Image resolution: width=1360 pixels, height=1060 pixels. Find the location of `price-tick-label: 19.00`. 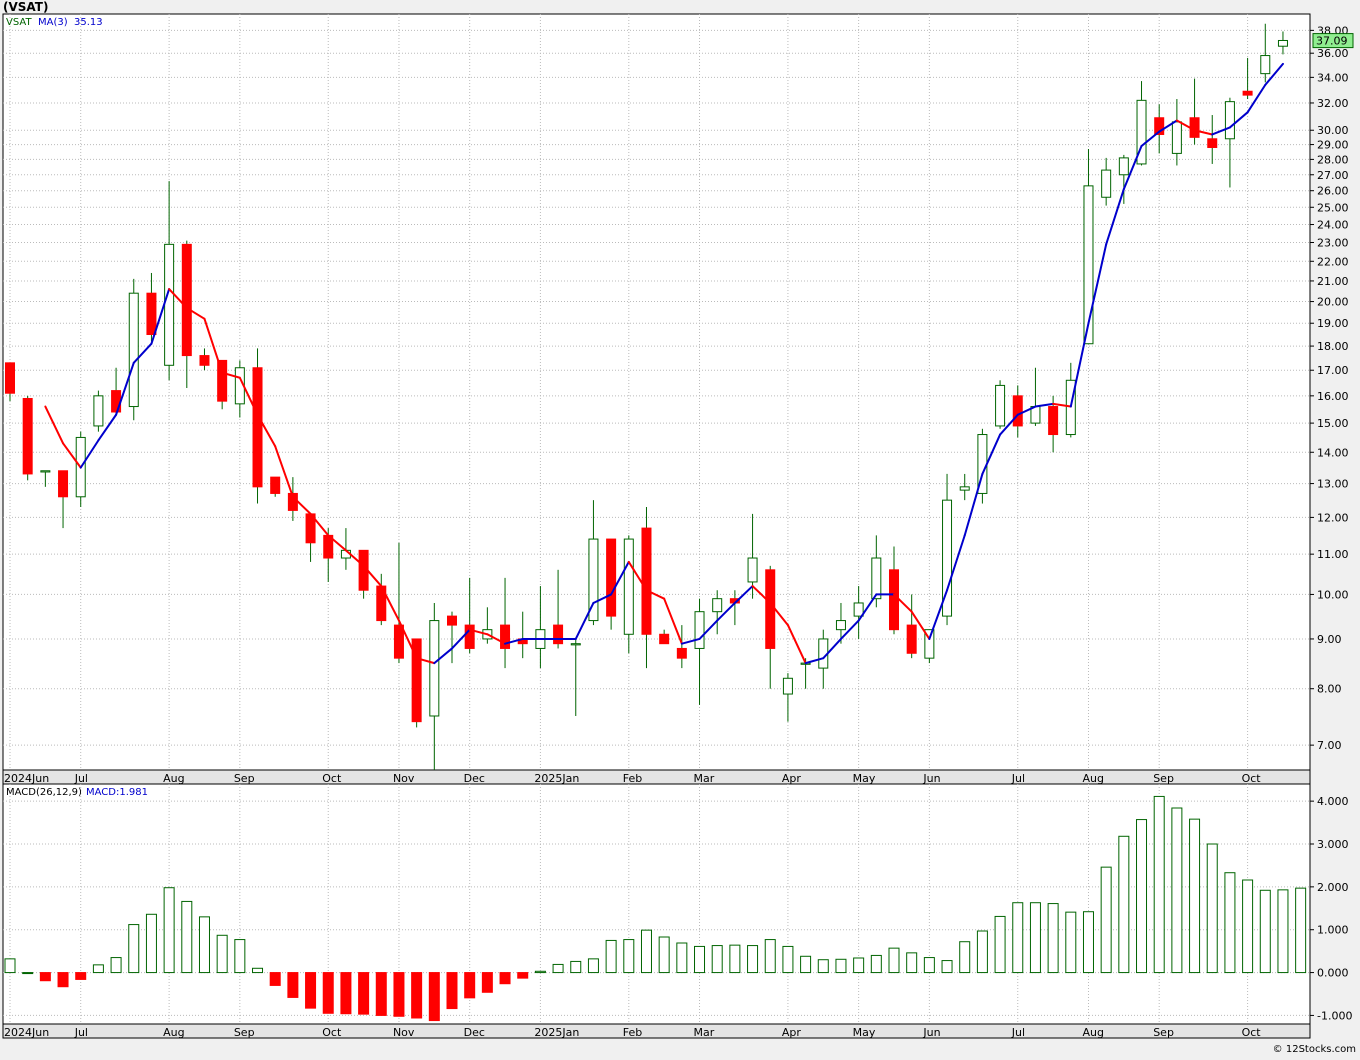

price-tick-label: 19.00 is located at coordinates (1333, 323).